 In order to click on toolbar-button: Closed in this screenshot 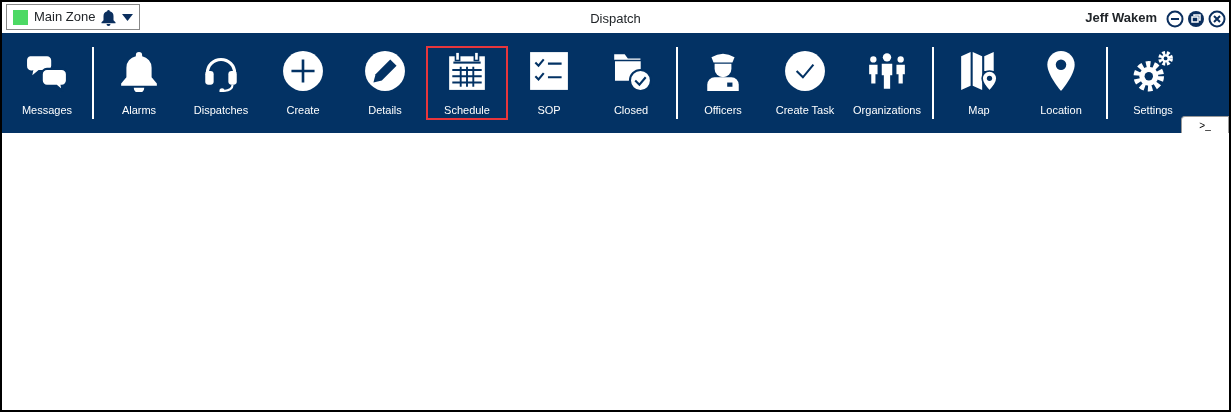, I will do `click(631, 83)`.